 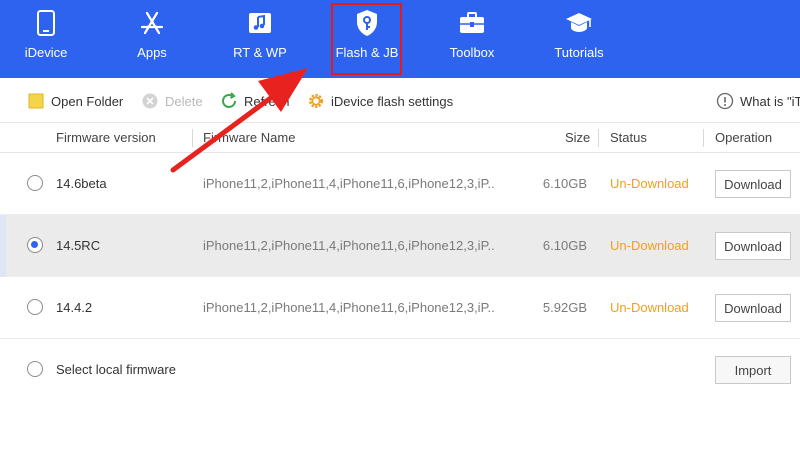 I want to click on help-link: What is "iT, so click(x=758, y=101).